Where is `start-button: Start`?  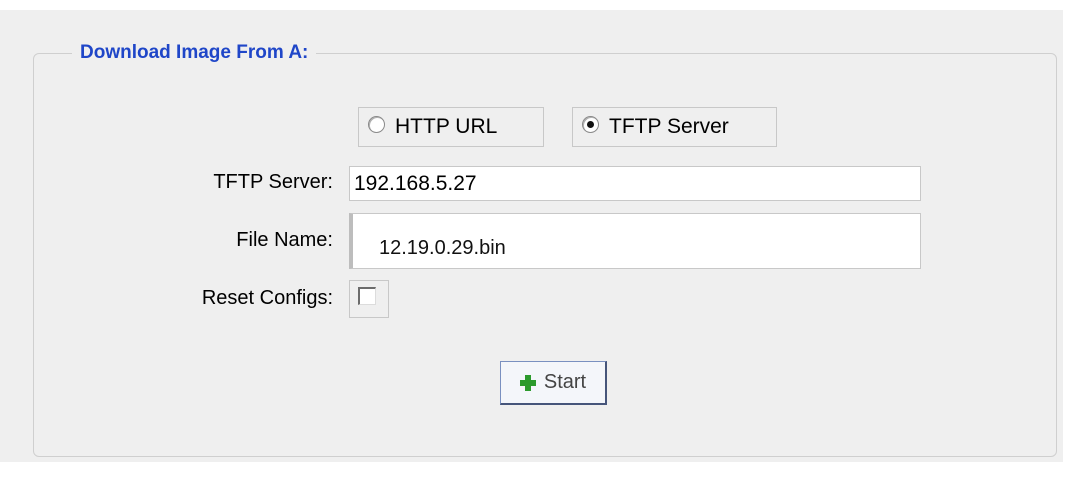 start-button: Start is located at coordinates (553, 383).